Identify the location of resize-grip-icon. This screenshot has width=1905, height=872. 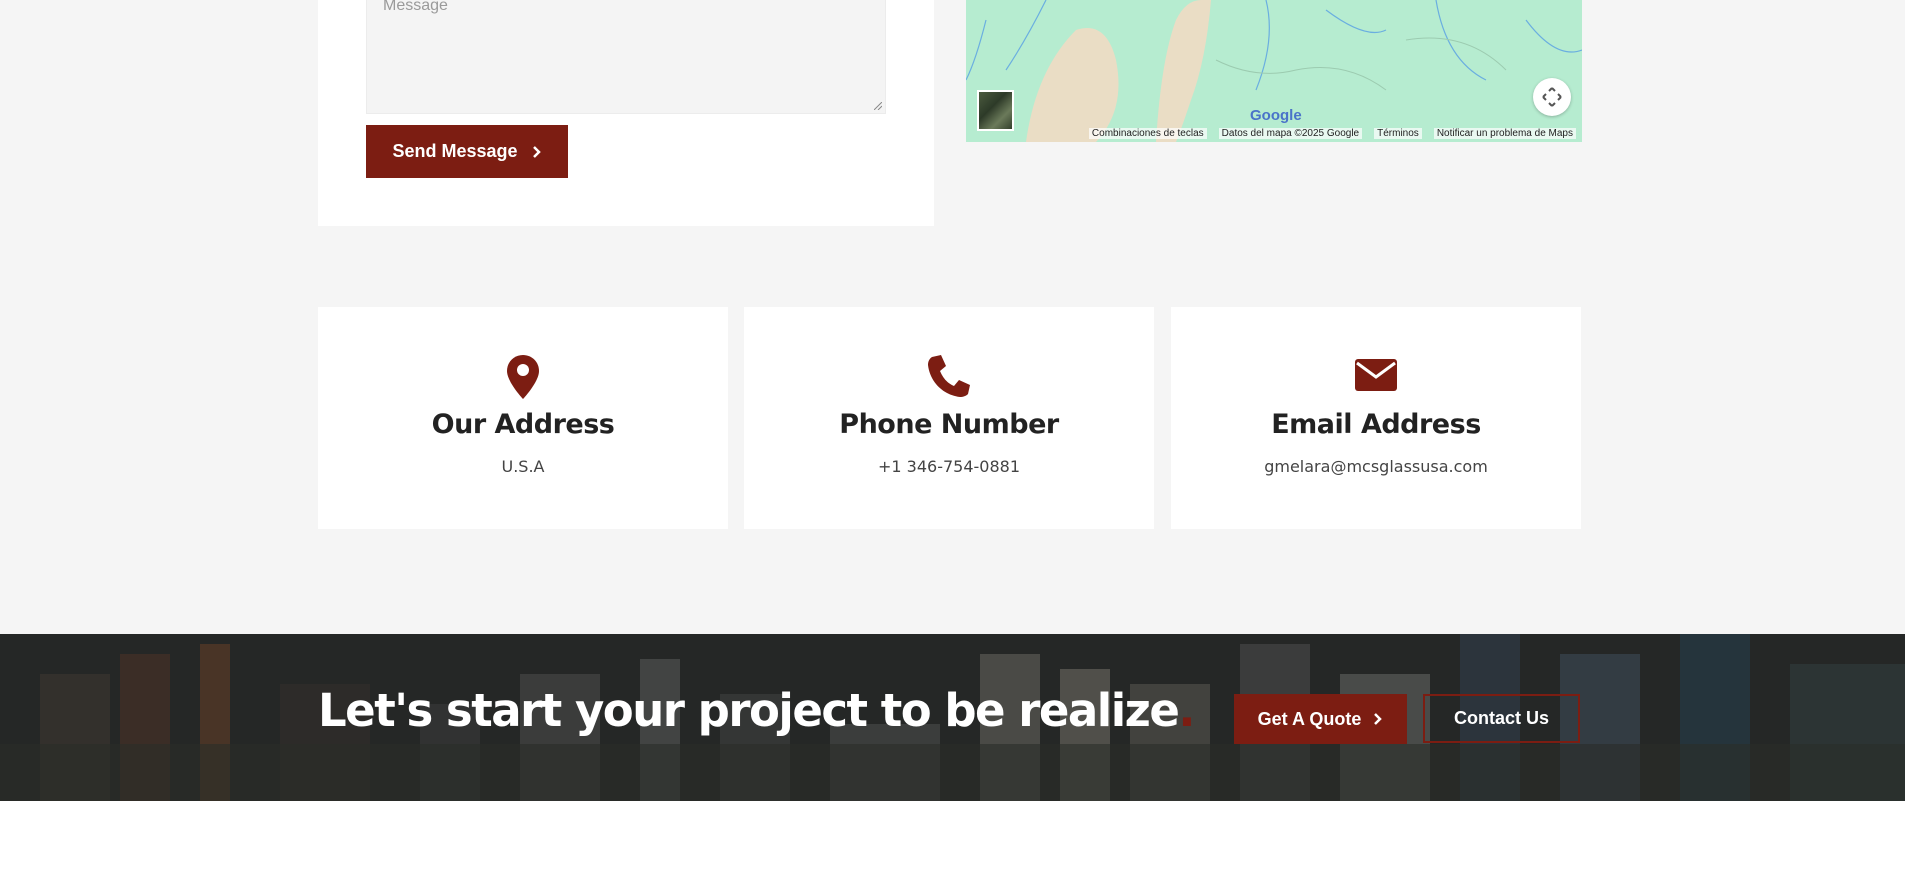
(878, 106).